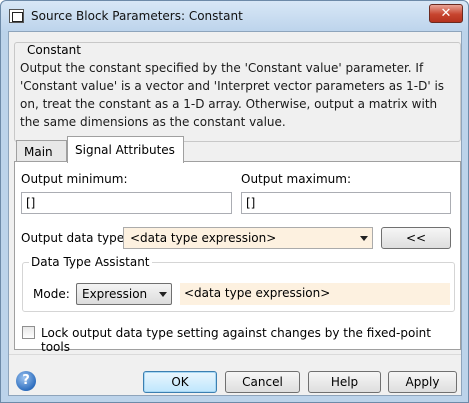 The height and width of the screenshot is (403, 469). Describe the element at coordinates (315, 294) in the screenshot. I see `data-type-expression-field: <data type expression>` at that location.